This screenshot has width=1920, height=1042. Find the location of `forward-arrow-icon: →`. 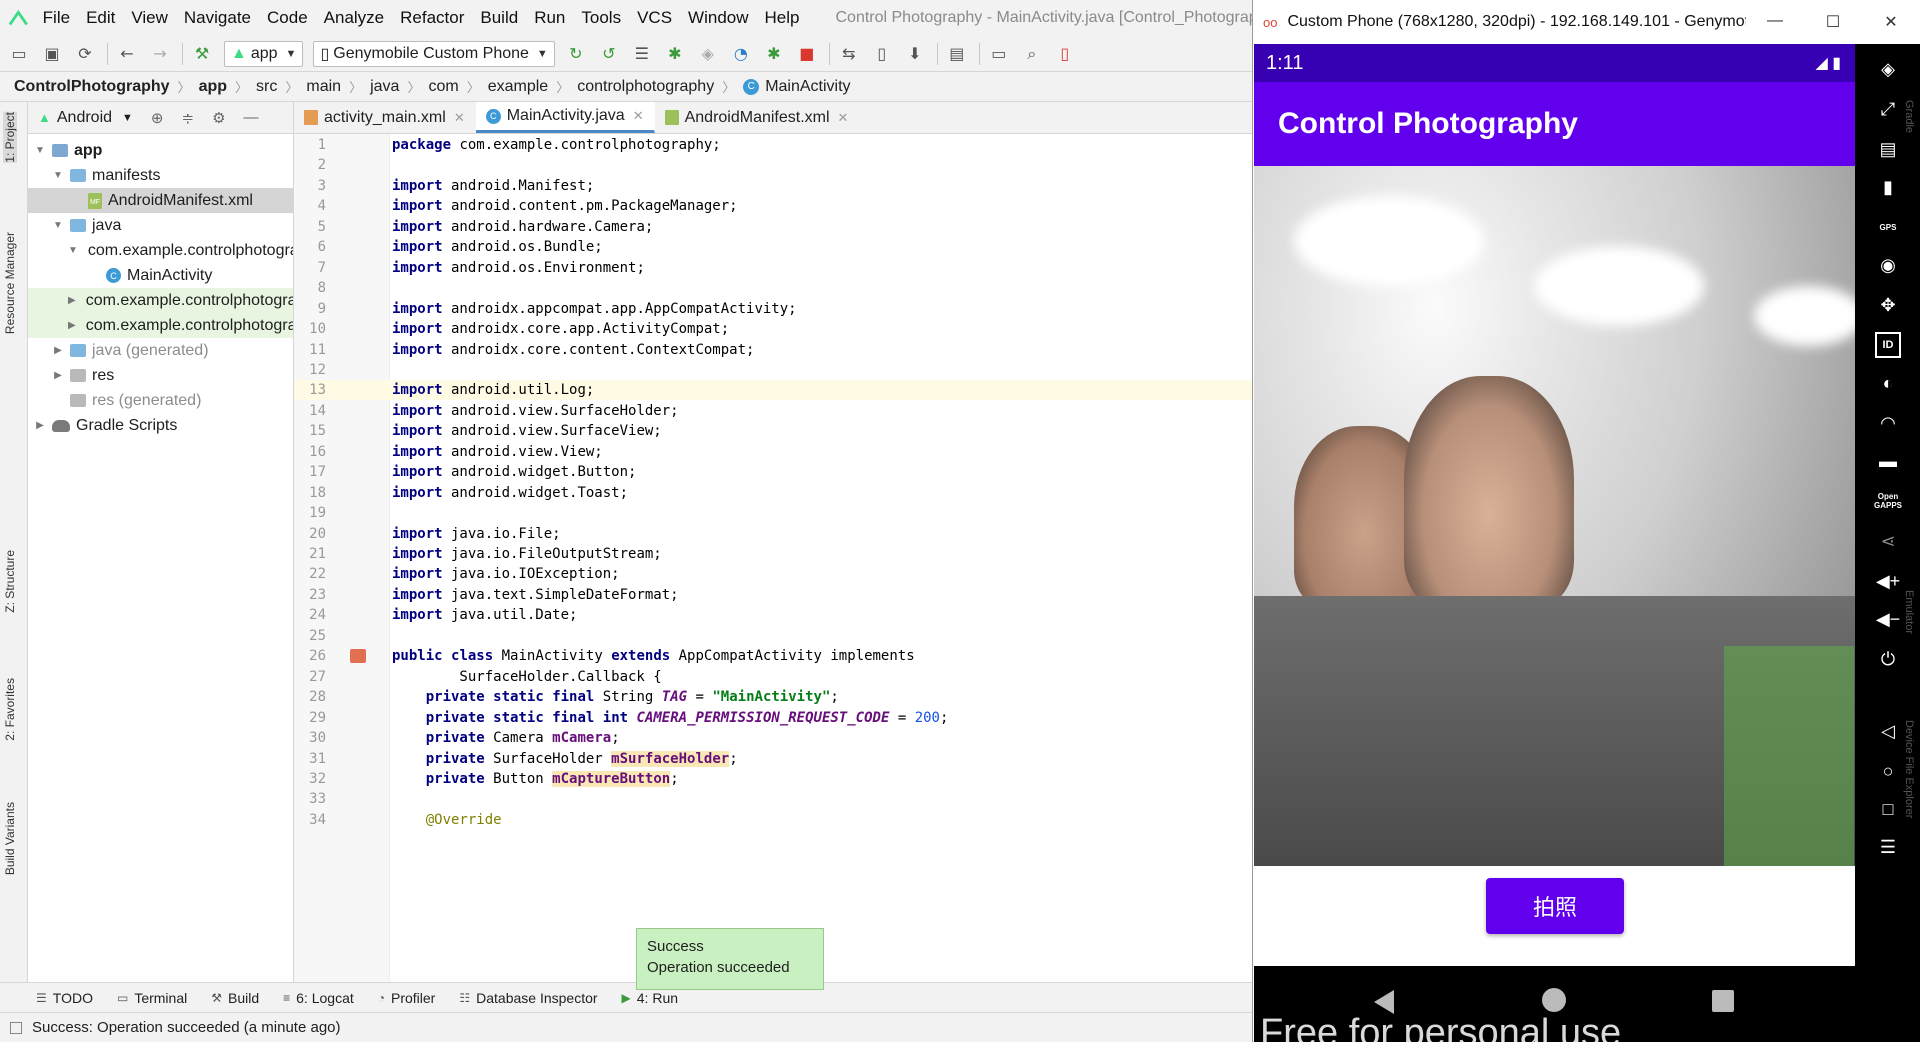

forward-arrow-icon: → is located at coordinates (160, 54).